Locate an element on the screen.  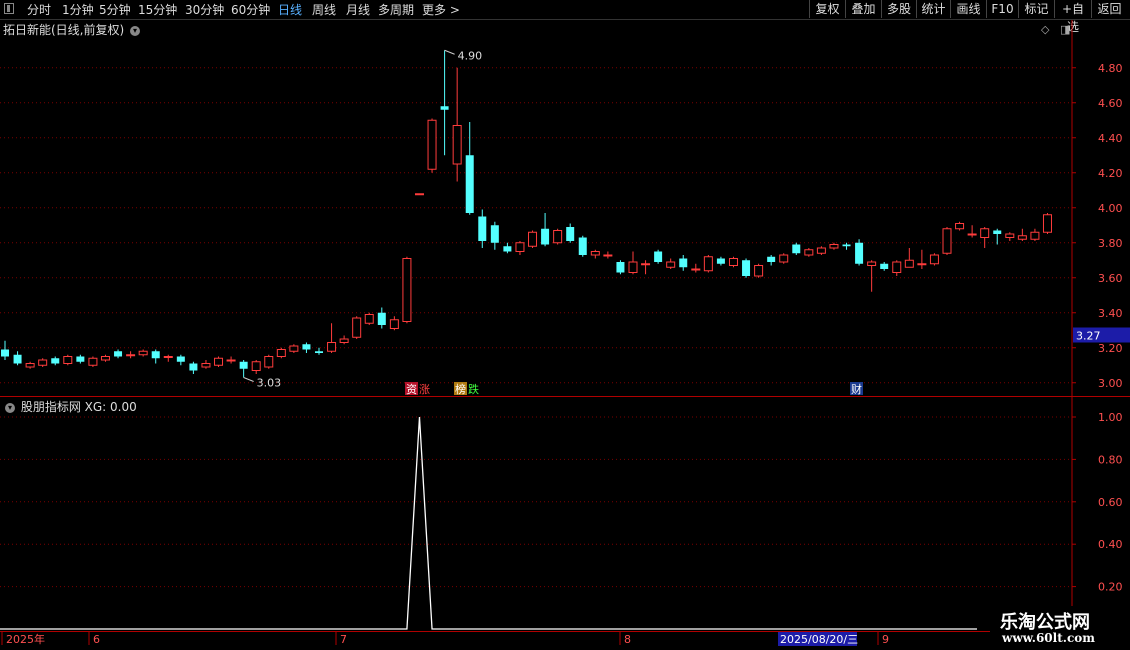
date-axis: 2025年 6 7 8 9 2025/08/20/三 is located at coordinates (445, 639).